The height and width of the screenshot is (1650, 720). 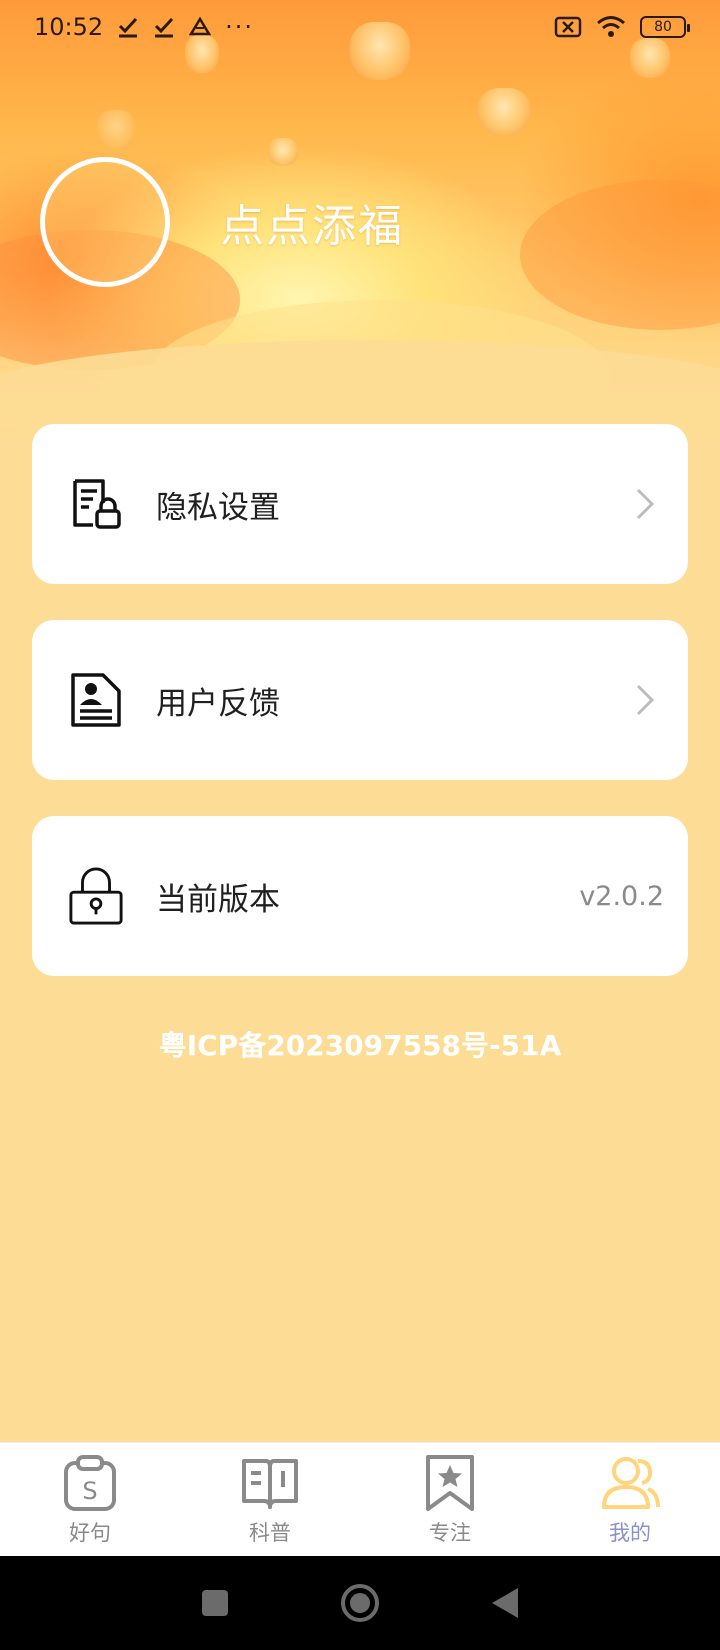 I want to click on battery-icon: 80, so click(x=665, y=27).